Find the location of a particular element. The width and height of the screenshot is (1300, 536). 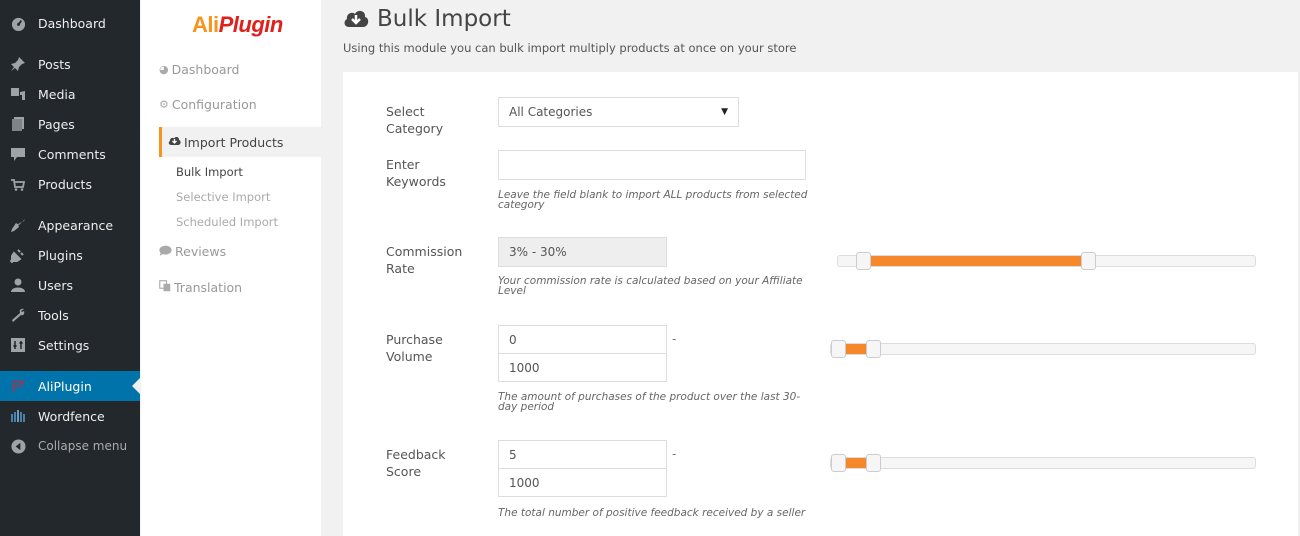

wp-collapse-menu: Collapse menu is located at coordinates (70, 446).